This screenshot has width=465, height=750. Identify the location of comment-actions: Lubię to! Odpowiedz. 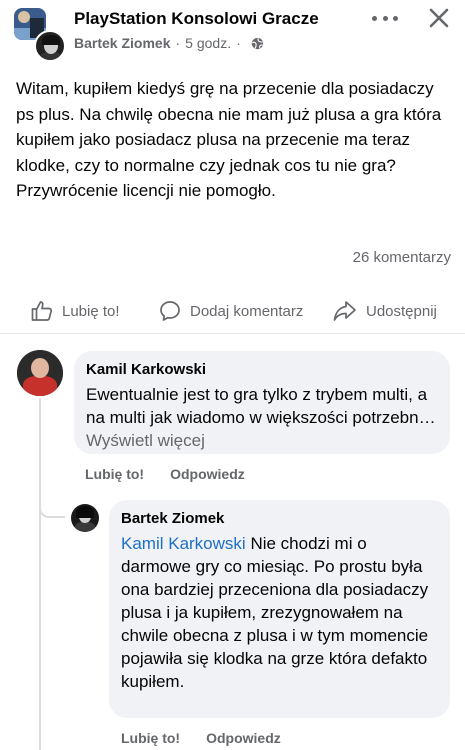
(165, 474).